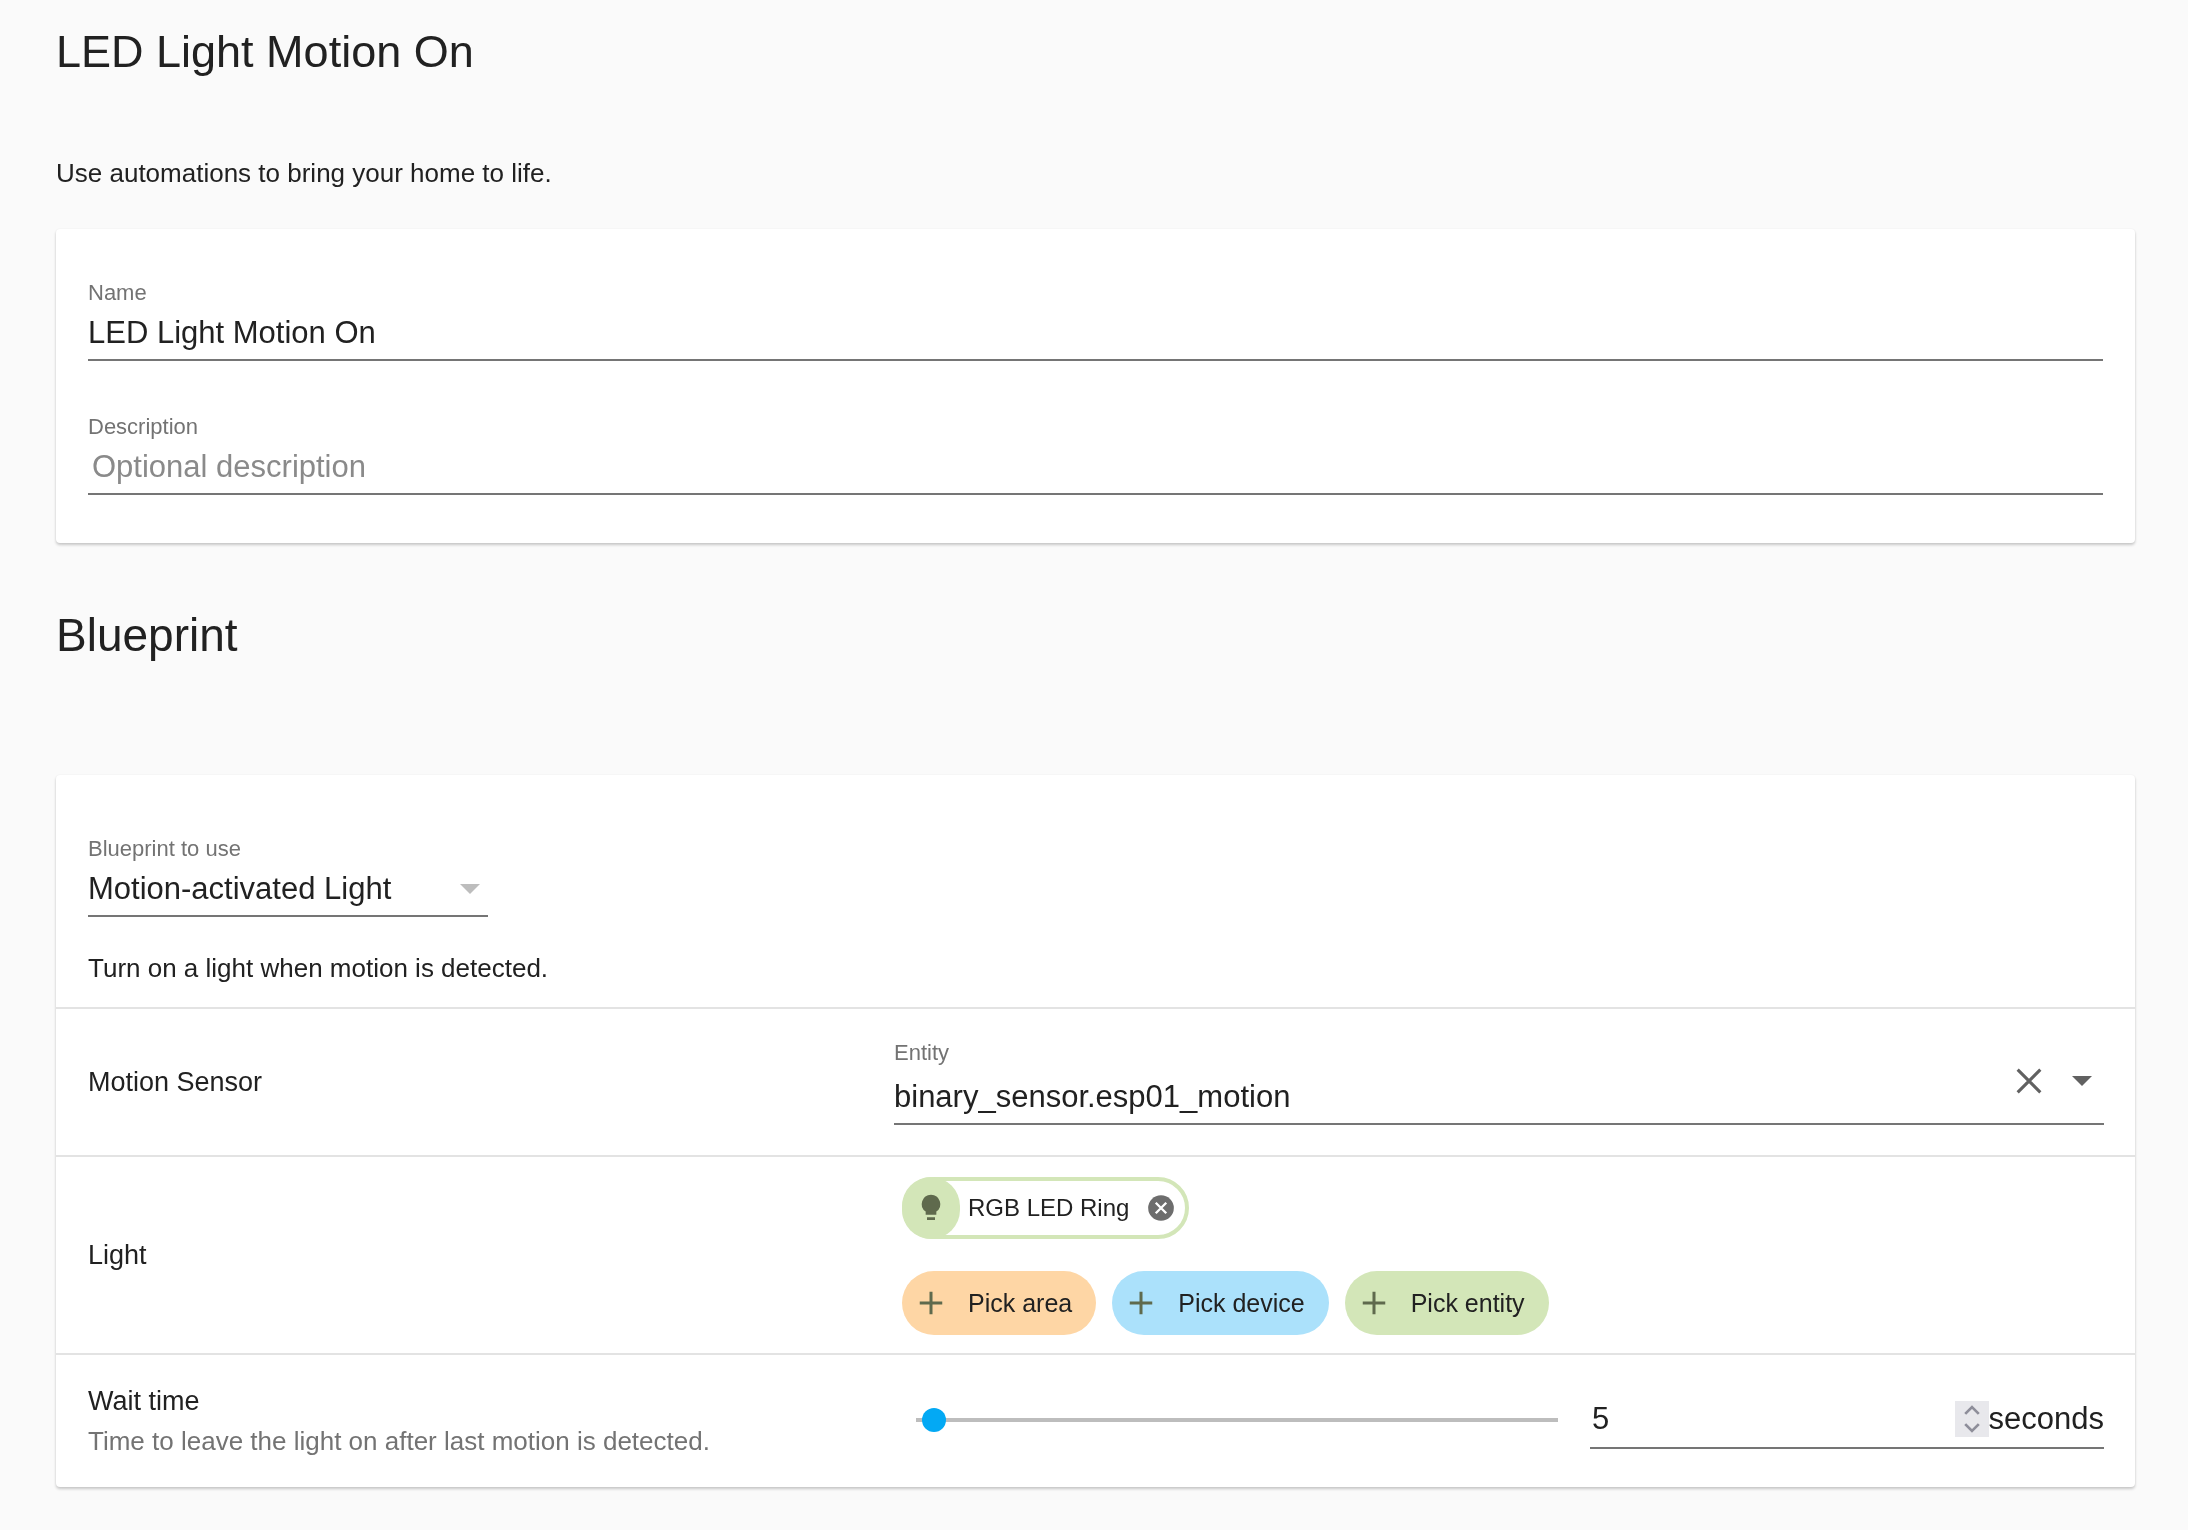 This screenshot has height=1530, width=2188. I want to click on blueprint-select: Motion-activated Light, so click(288, 890).